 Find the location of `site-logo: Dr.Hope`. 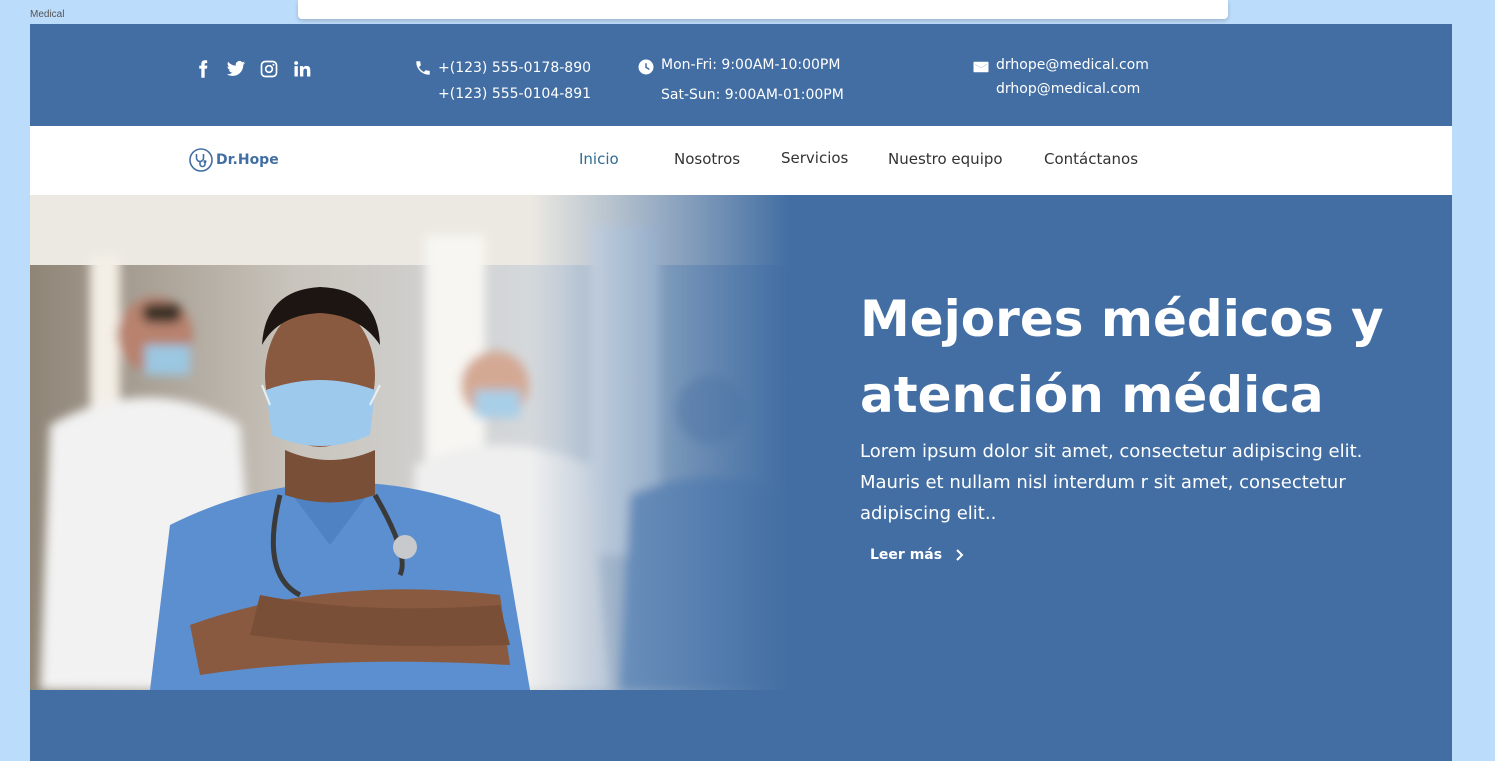

site-logo: Dr.Hope is located at coordinates (234, 160).